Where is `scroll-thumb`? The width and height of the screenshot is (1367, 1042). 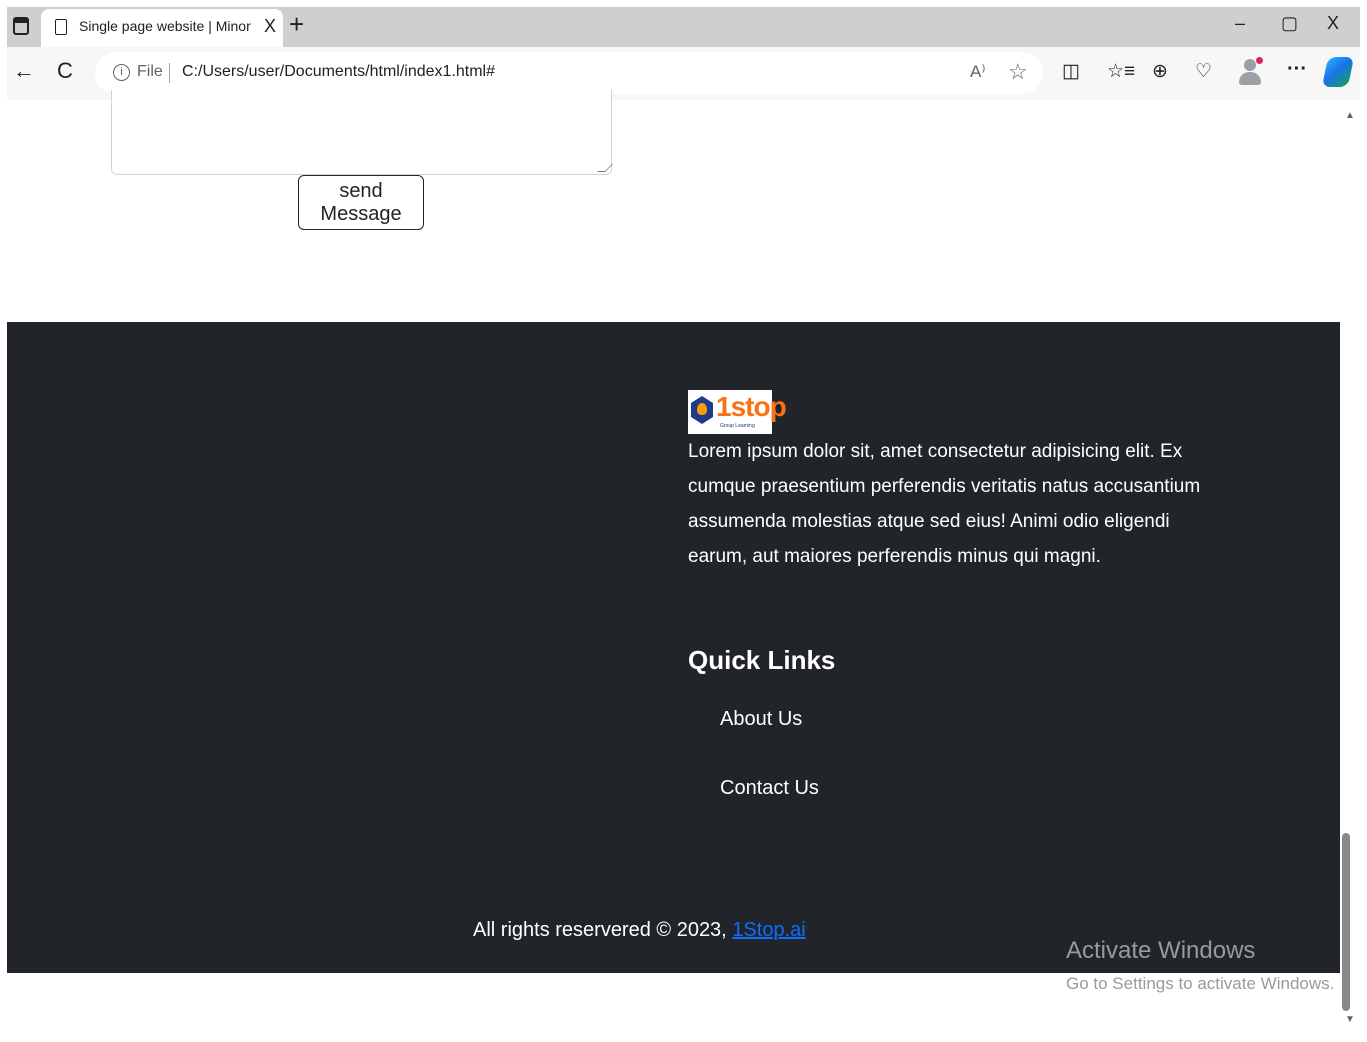 scroll-thumb is located at coordinates (1346, 922).